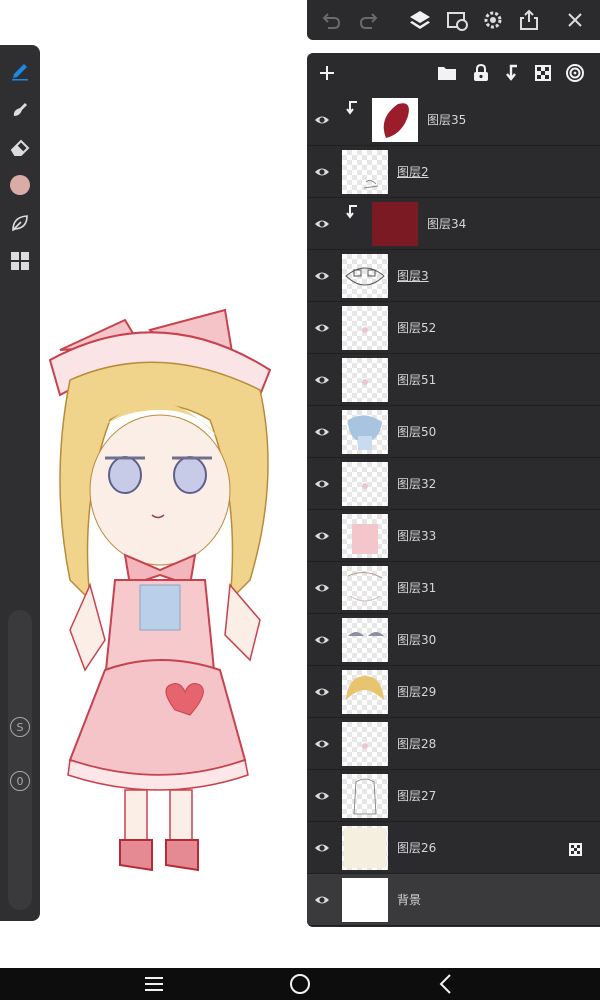 The image size is (600, 1000). What do you see at coordinates (453, 796) in the screenshot?
I see `layer-row: 图层27` at bounding box center [453, 796].